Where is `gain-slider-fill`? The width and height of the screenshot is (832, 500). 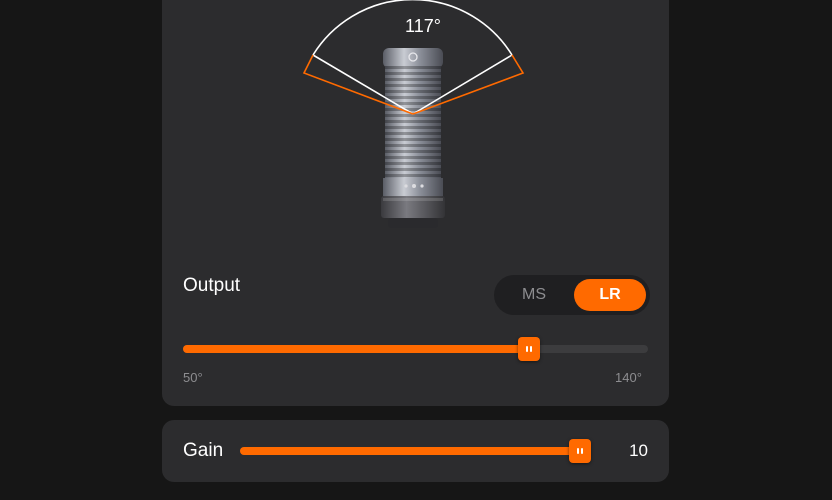
gain-slider-fill is located at coordinates (410, 451).